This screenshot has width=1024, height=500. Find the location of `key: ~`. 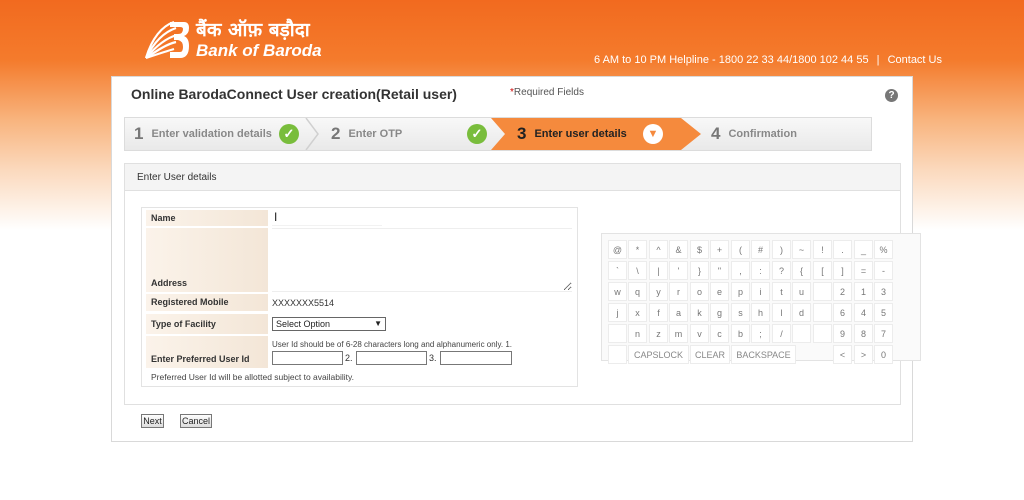

key: ~ is located at coordinates (801, 249).